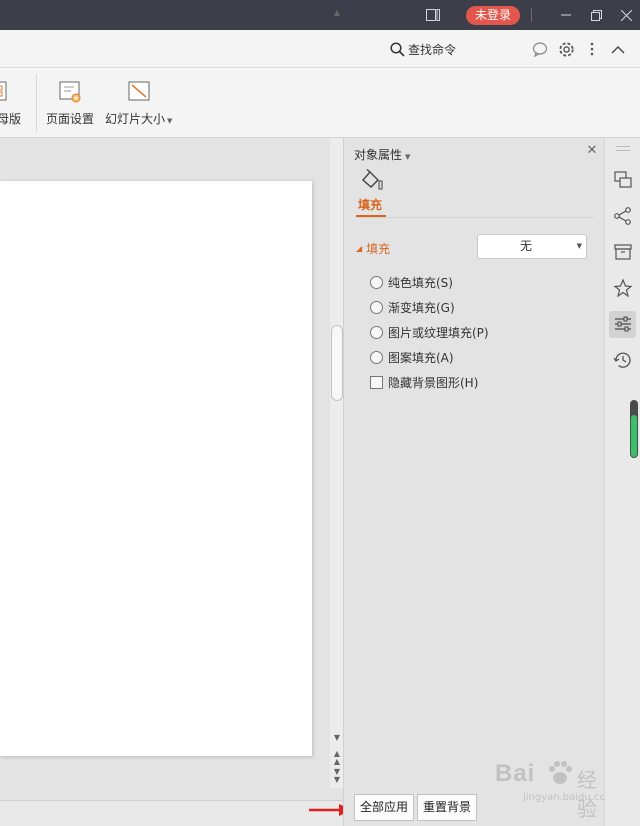  What do you see at coordinates (376, 307) in the screenshot?
I see `gradient-fill-radio` at bounding box center [376, 307].